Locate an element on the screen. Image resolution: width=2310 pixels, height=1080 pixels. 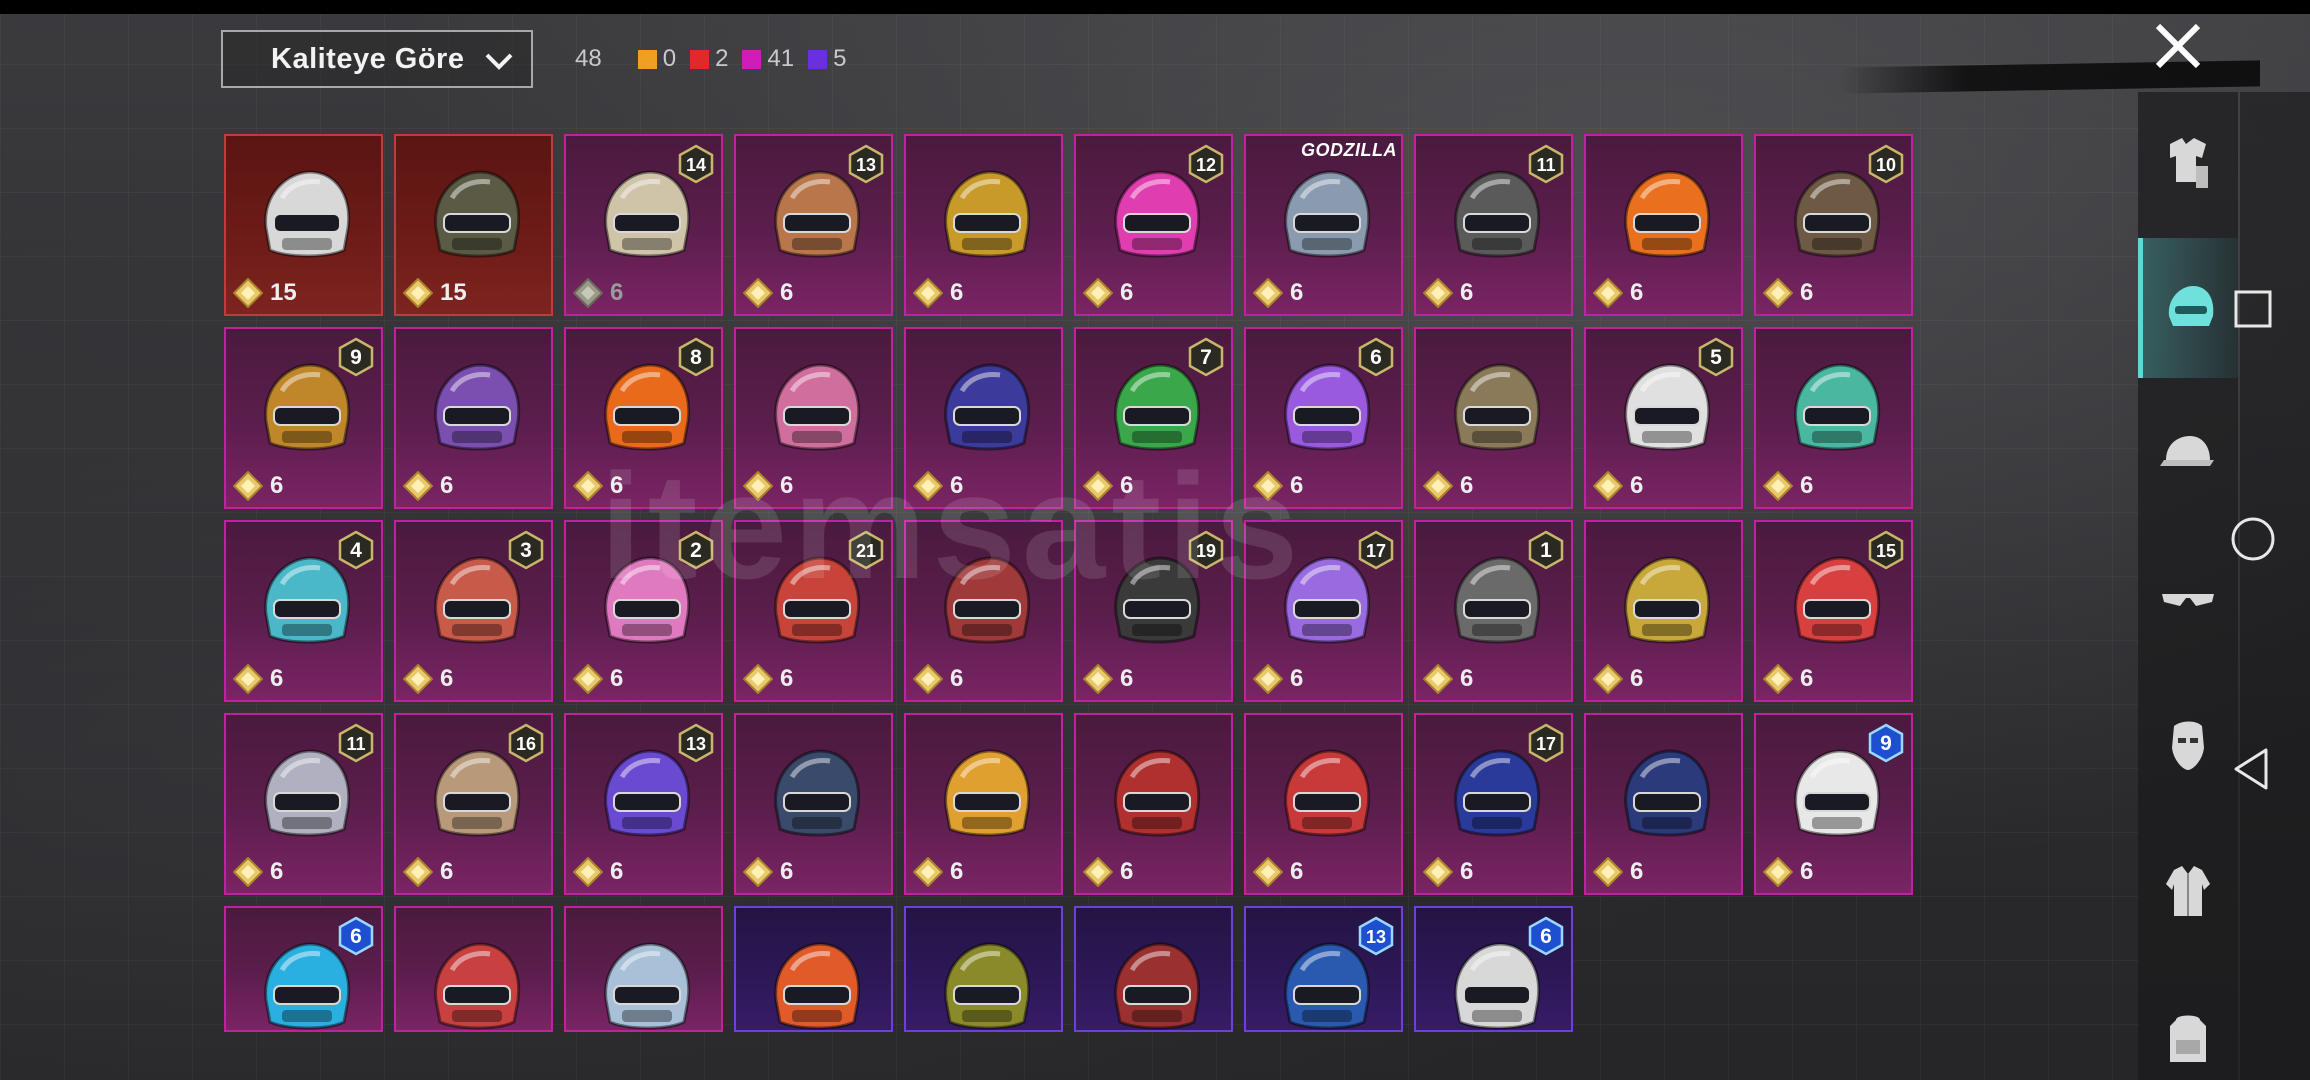
recents-icon is located at coordinates (2253, 309).